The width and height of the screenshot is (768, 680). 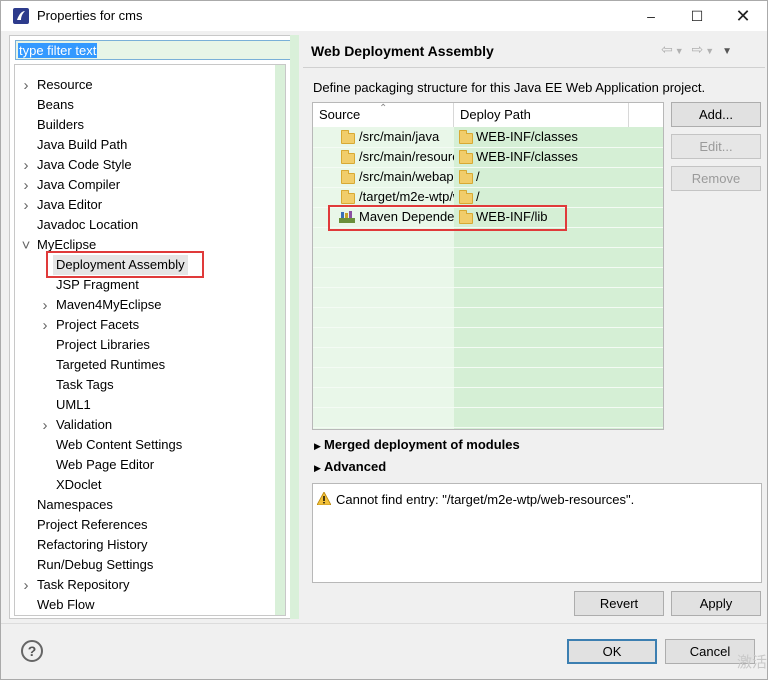 I want to click on tree-item: Run/Debug Settings, so click(x=95, y=565).